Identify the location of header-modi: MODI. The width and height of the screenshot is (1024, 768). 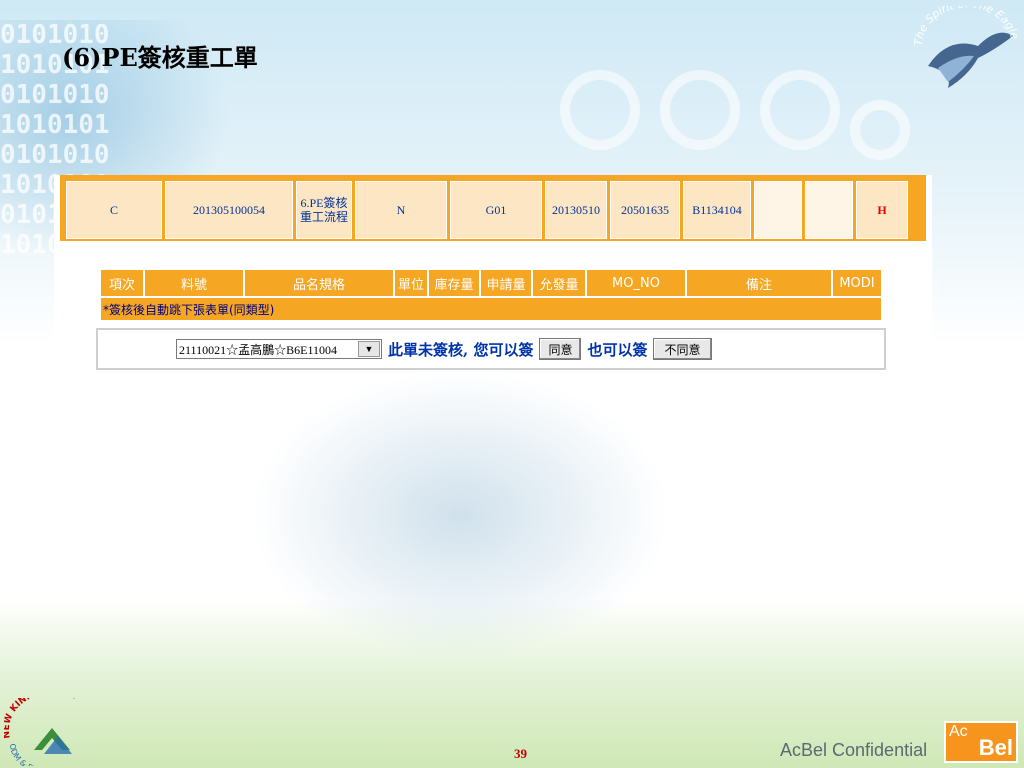
(857, 283).